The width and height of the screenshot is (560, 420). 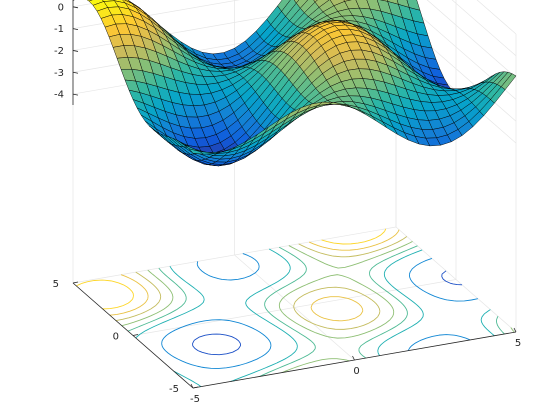 I want to click on z-tick-label: -4, so click(x=59, y=95).